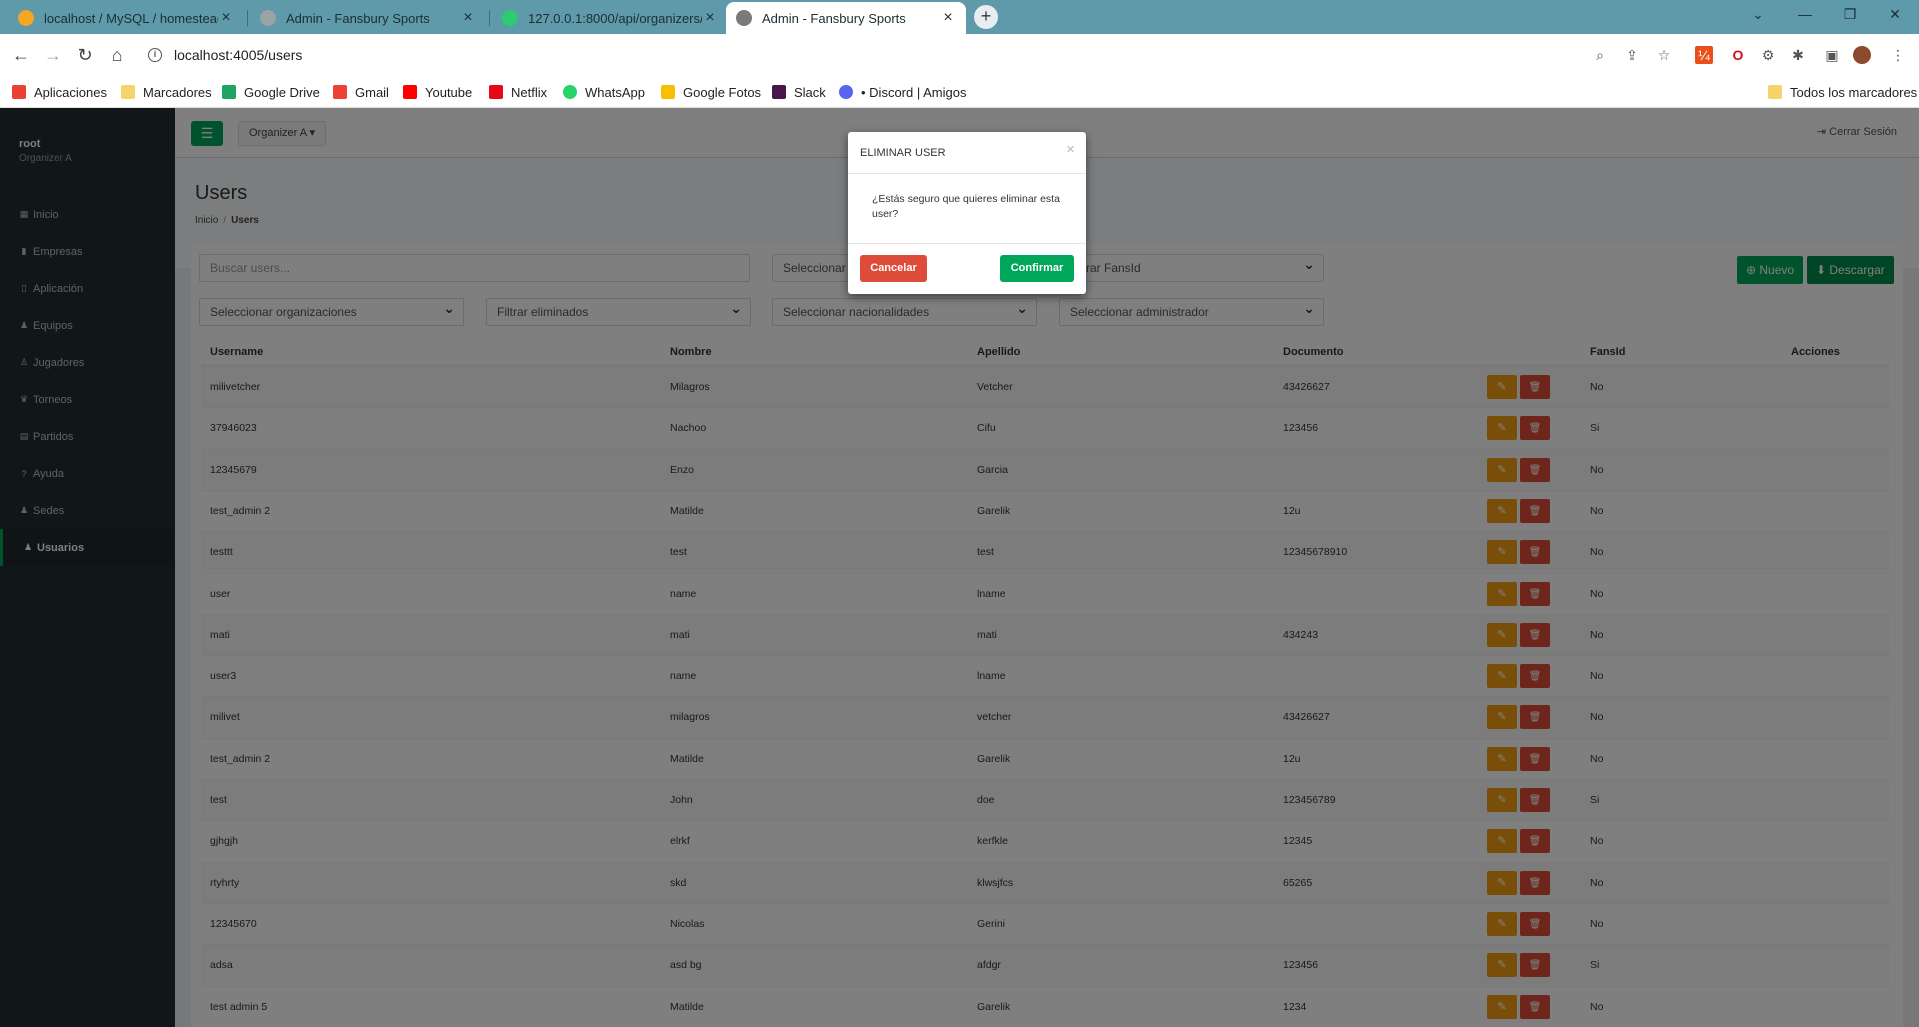  I want to click on tab-title: 127.0.0.1:8000/api/organizers/2, so click(615, 18).